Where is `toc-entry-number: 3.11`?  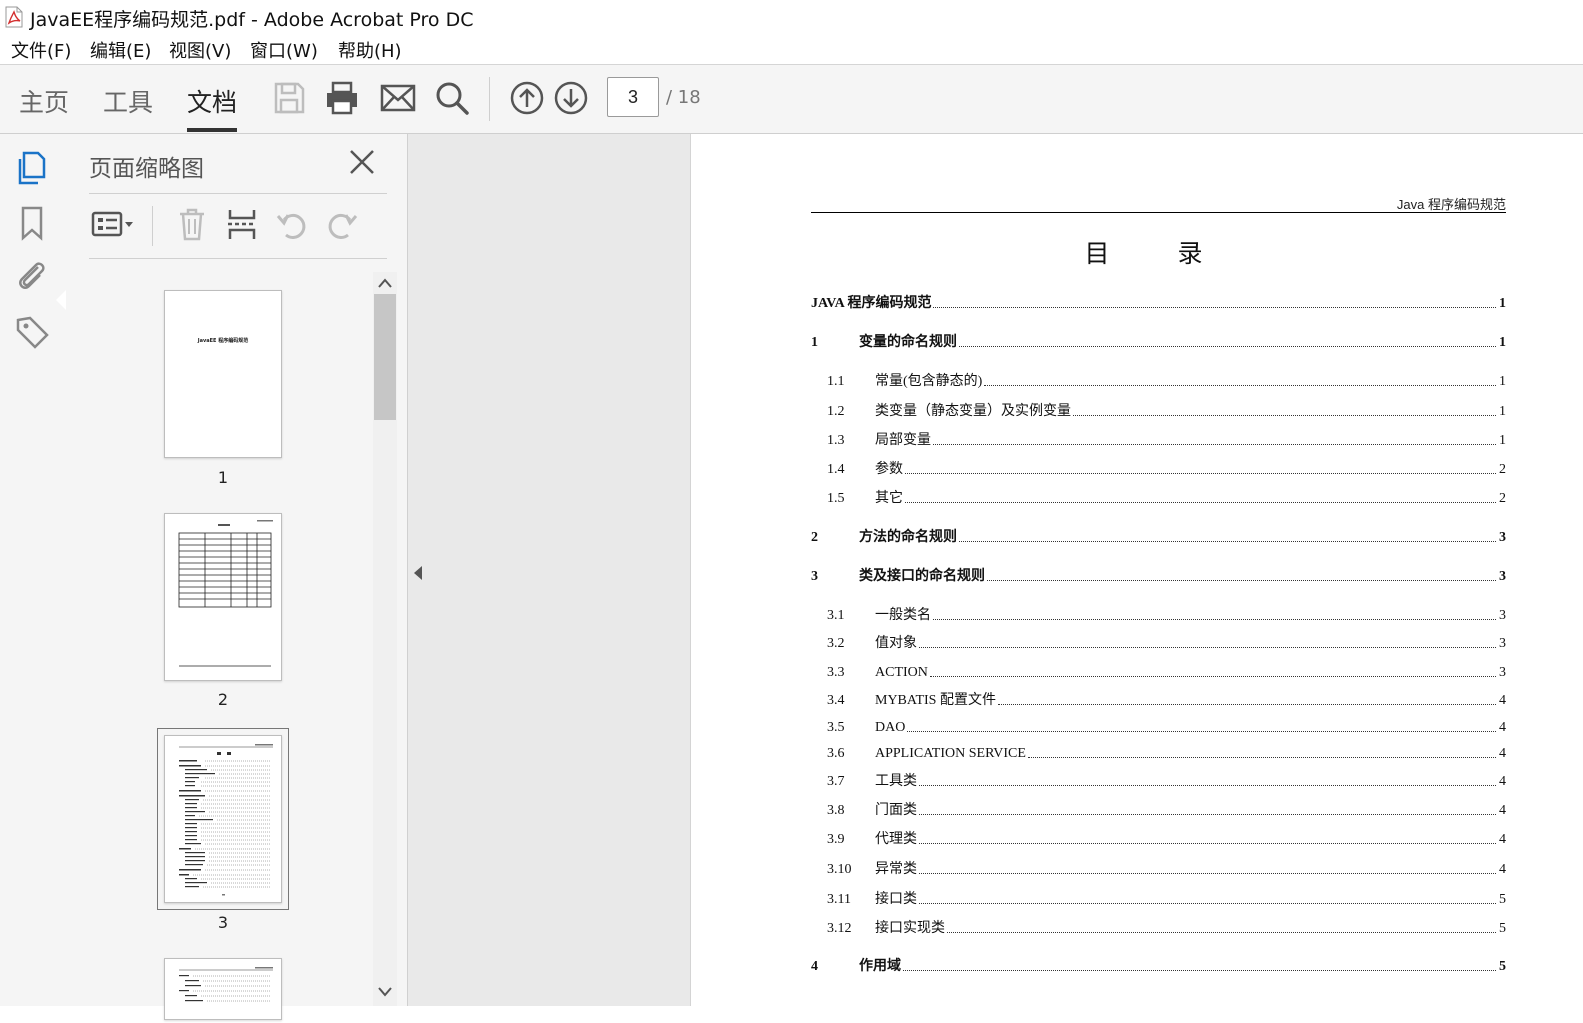 toc-entry-number: 3.11 is located at coordinates (839, 899).